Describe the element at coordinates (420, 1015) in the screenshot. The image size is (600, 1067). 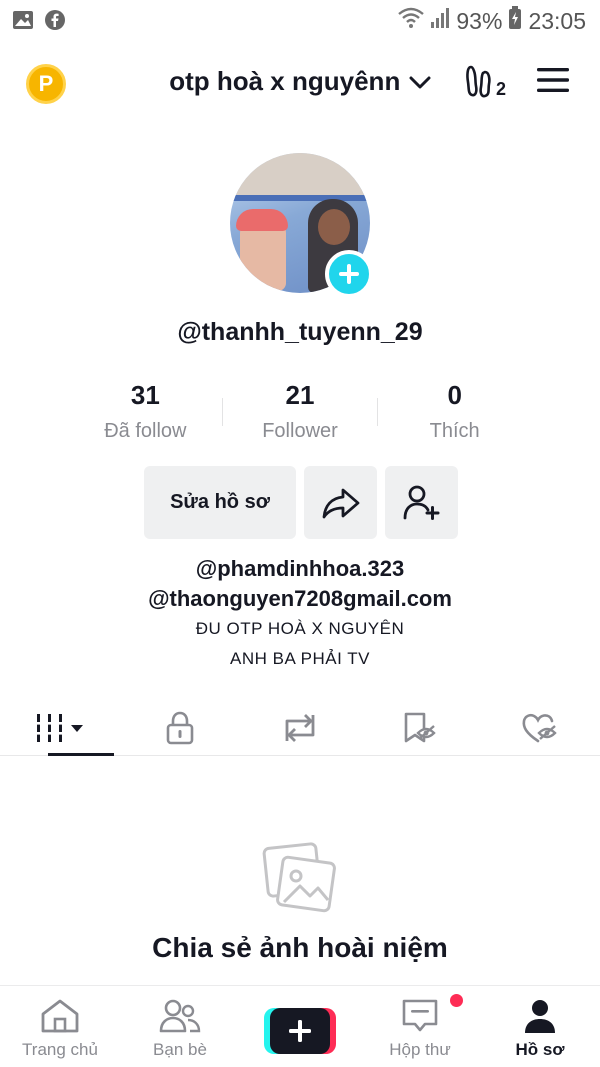
I see `inbox-icon` at that location.